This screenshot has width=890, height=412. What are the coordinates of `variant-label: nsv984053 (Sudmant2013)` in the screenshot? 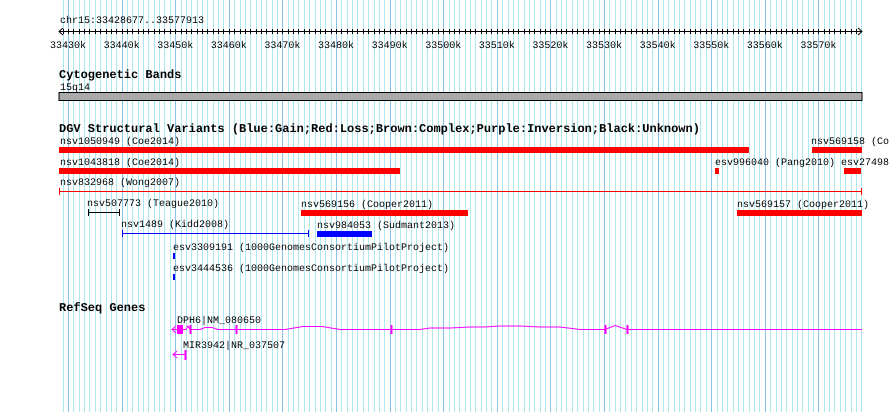 It's located at (386, 226).